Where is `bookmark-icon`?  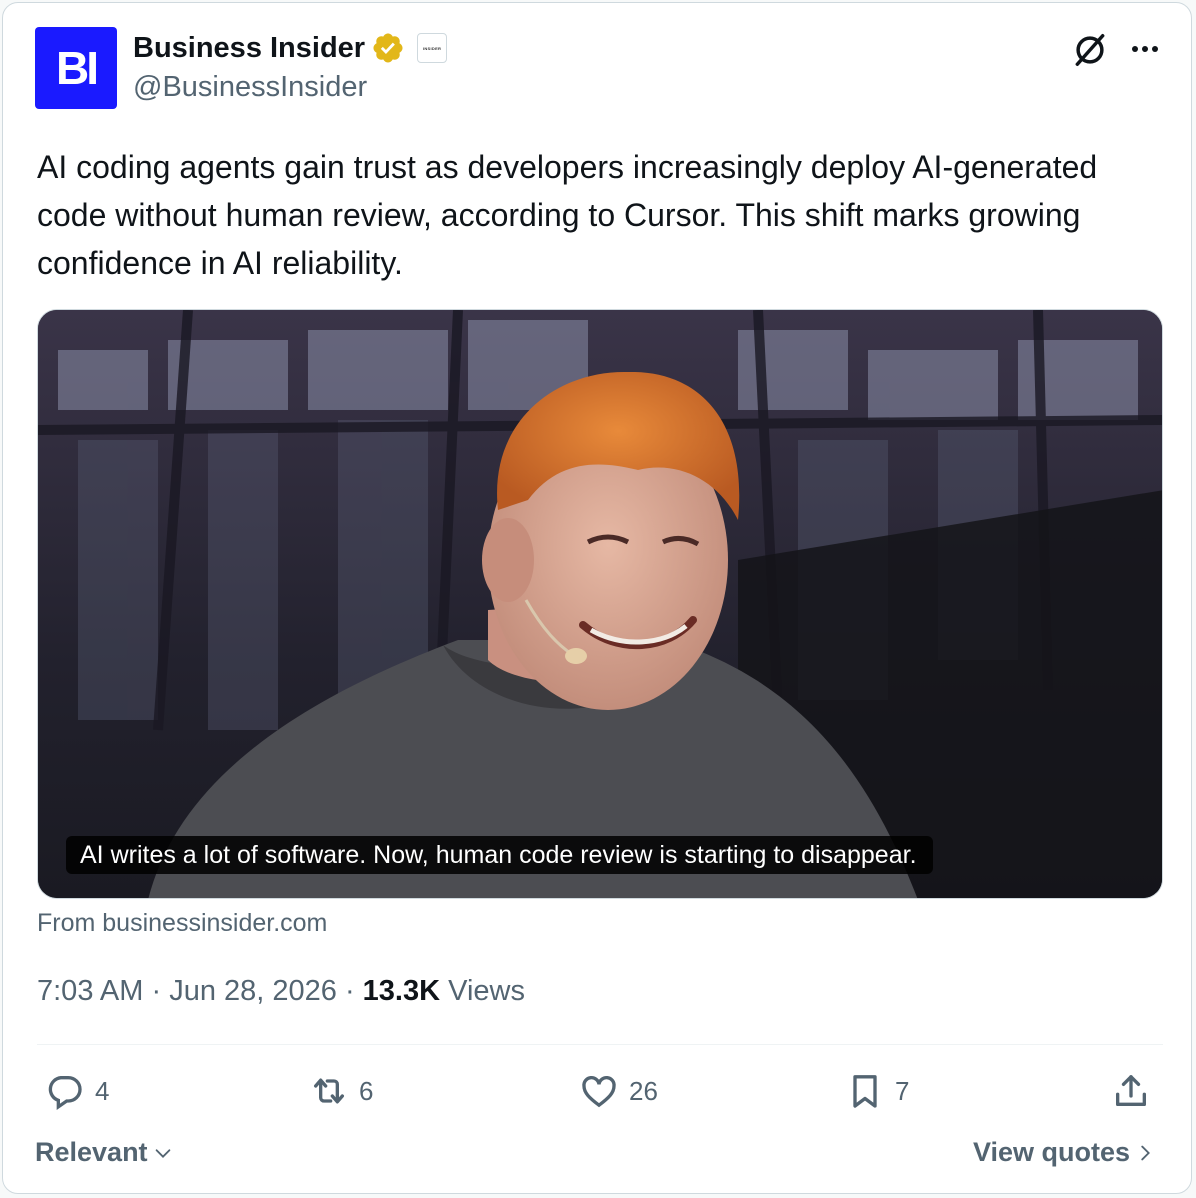 bookmark-icon is located at coordinates (865, 1091).